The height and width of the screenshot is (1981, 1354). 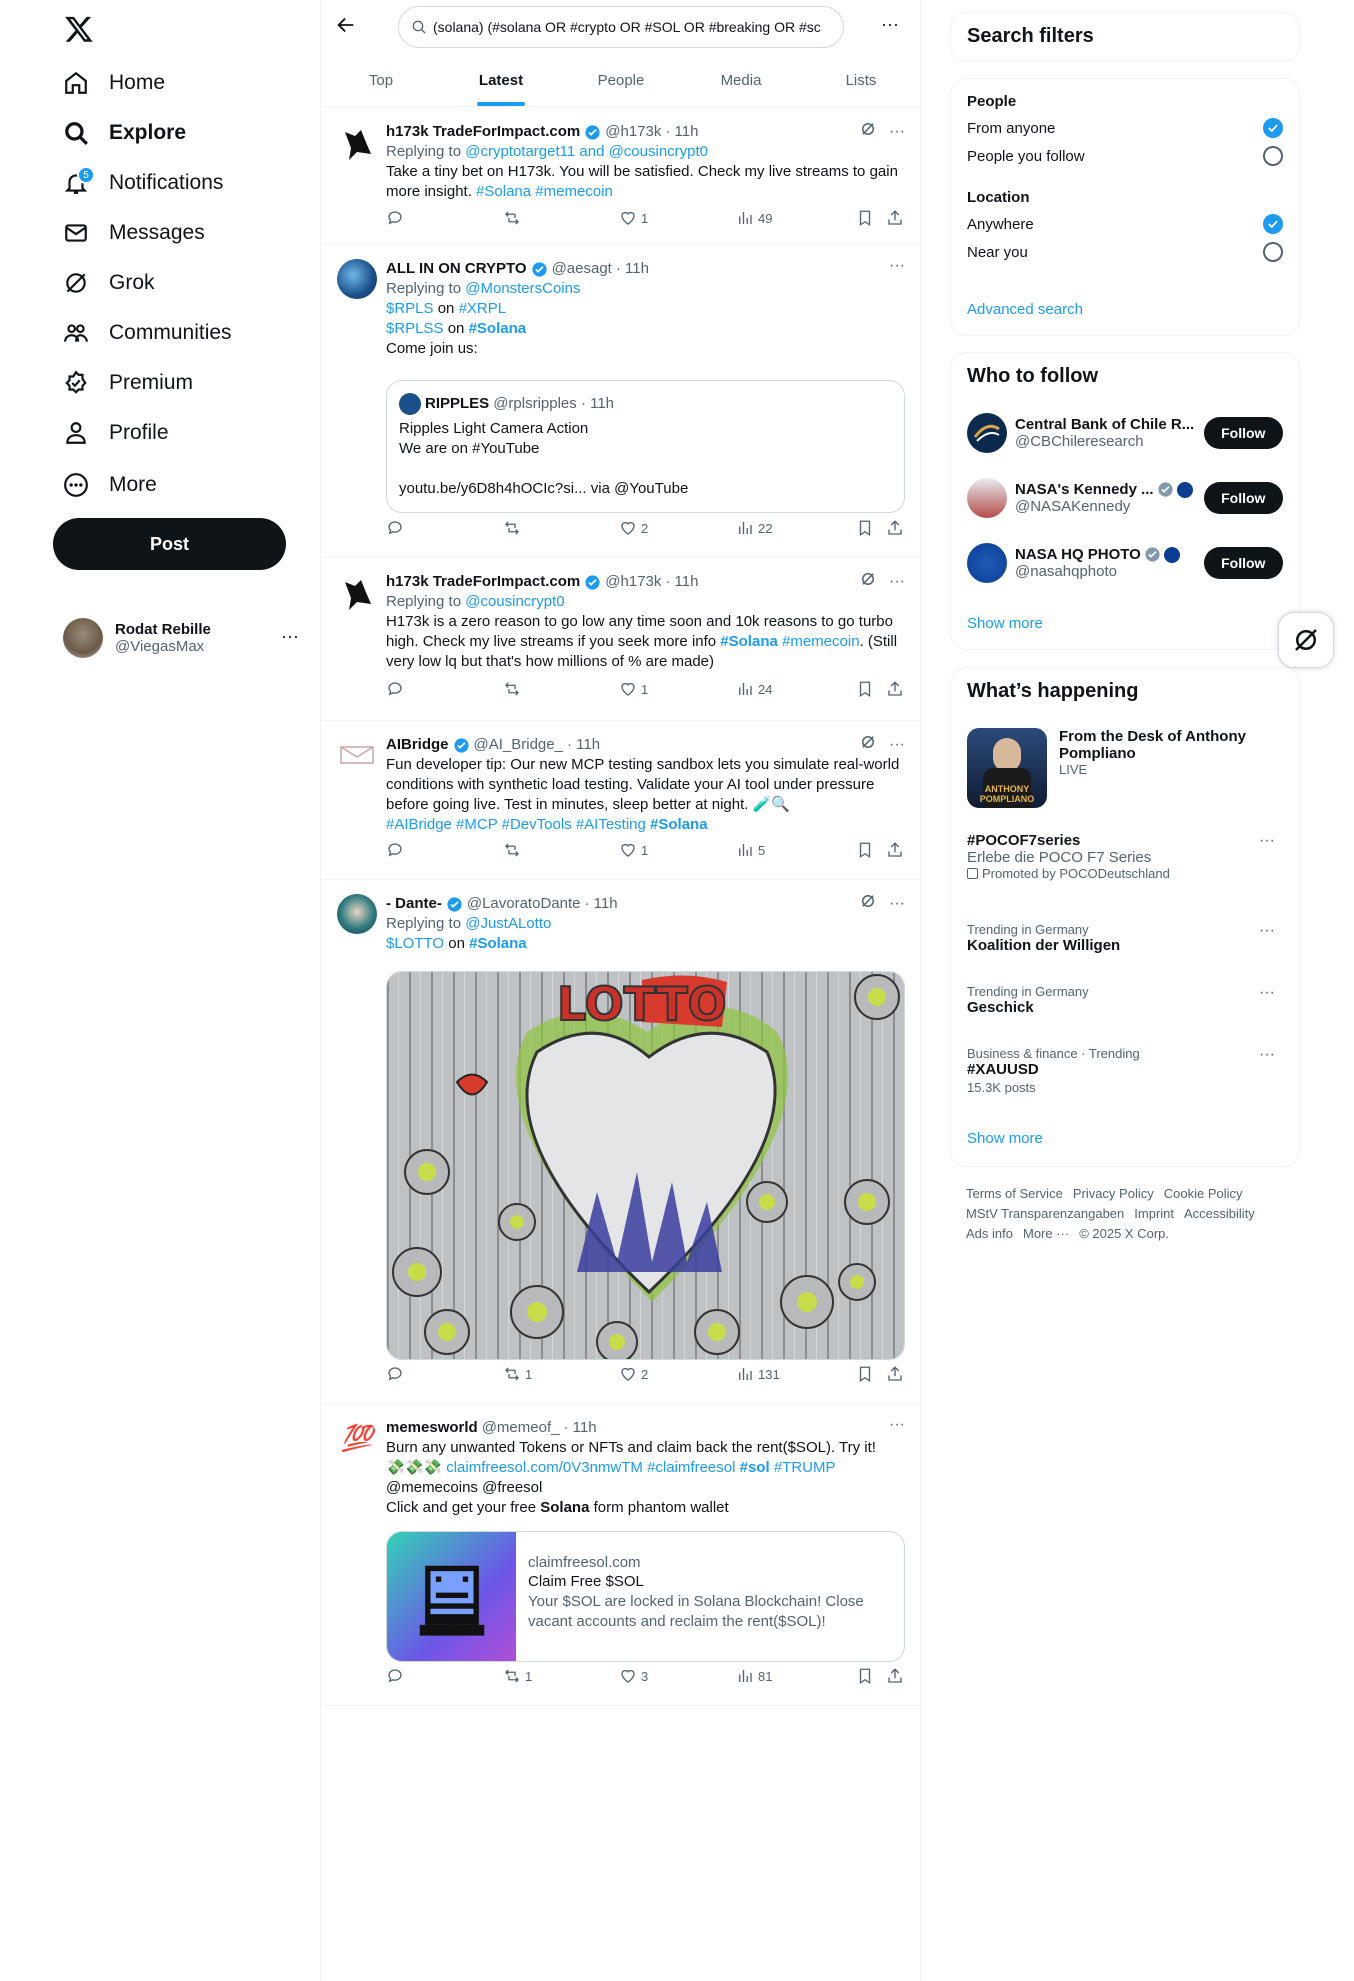 I want to click on hashtag: #XRPL, so click(x=483, y=308).